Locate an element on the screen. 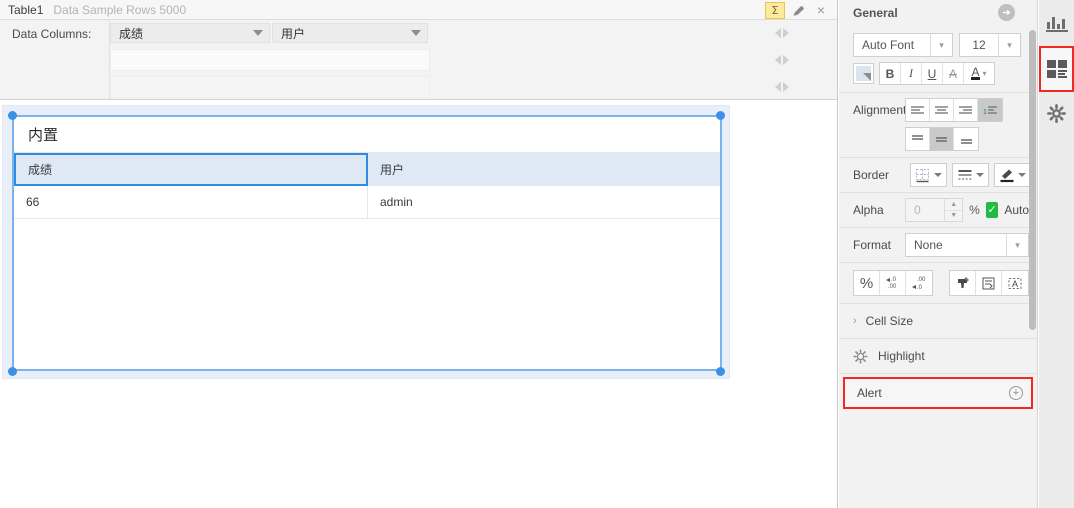  chevron-right-icon: › is located at coordinates (855, 321).